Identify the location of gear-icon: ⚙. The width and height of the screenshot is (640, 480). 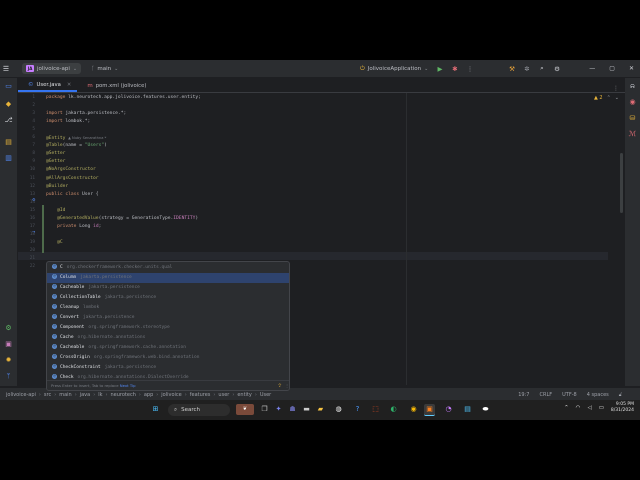
(557, 69).